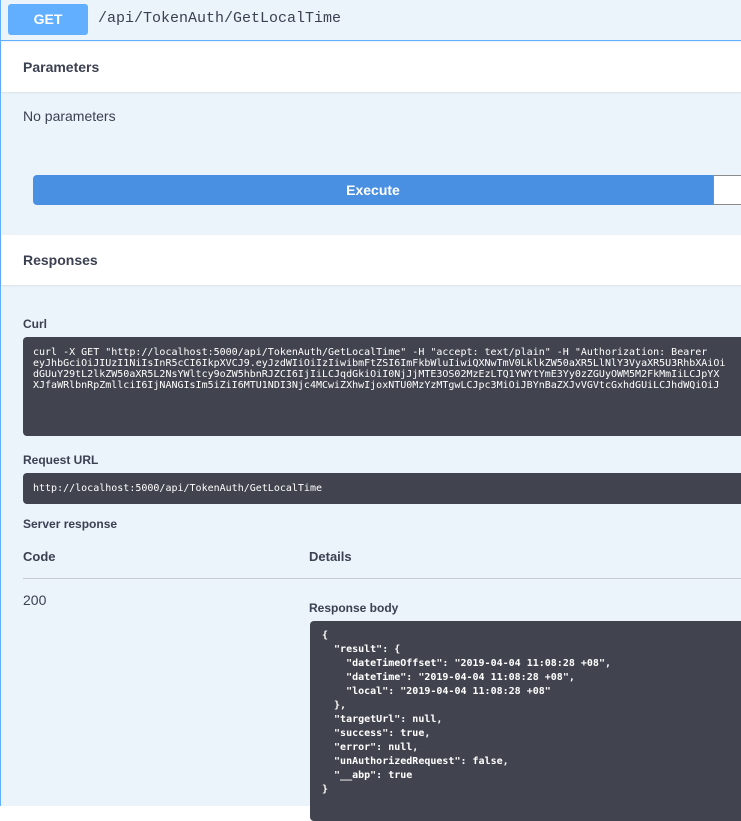 This screenshot has width=741, height=821. Describe the element at coordinates (376, 733) in the screenshot. I see `response-body-line: "success": true,` at that location.